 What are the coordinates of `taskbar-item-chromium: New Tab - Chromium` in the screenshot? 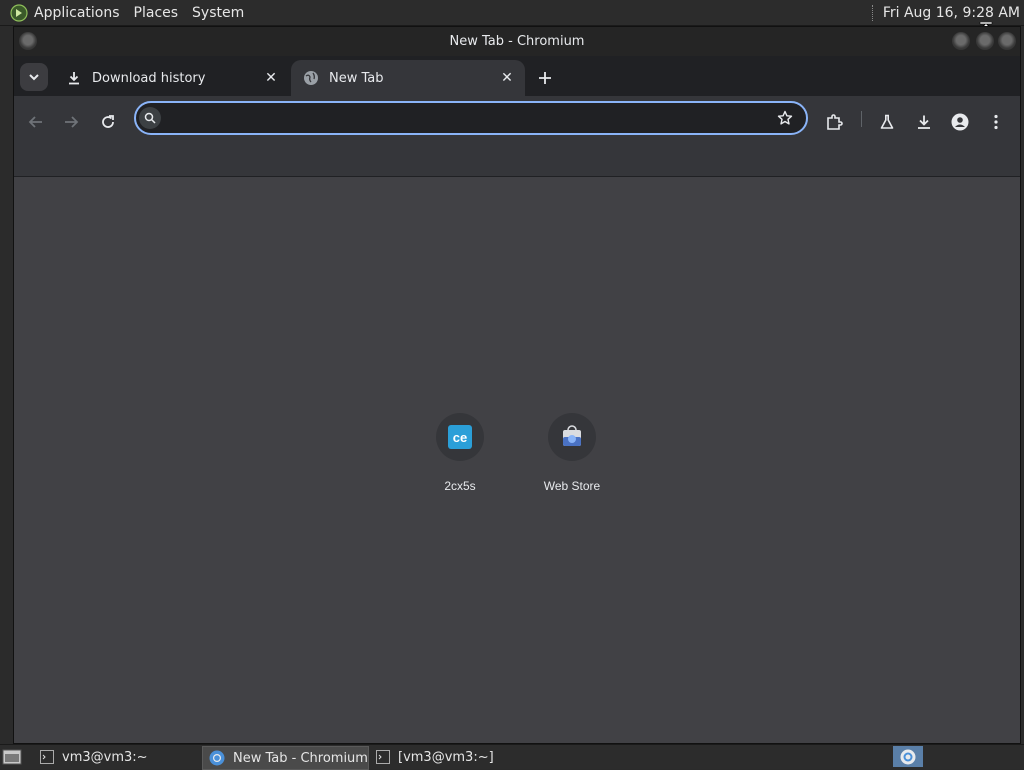 It's located at (285, 758).